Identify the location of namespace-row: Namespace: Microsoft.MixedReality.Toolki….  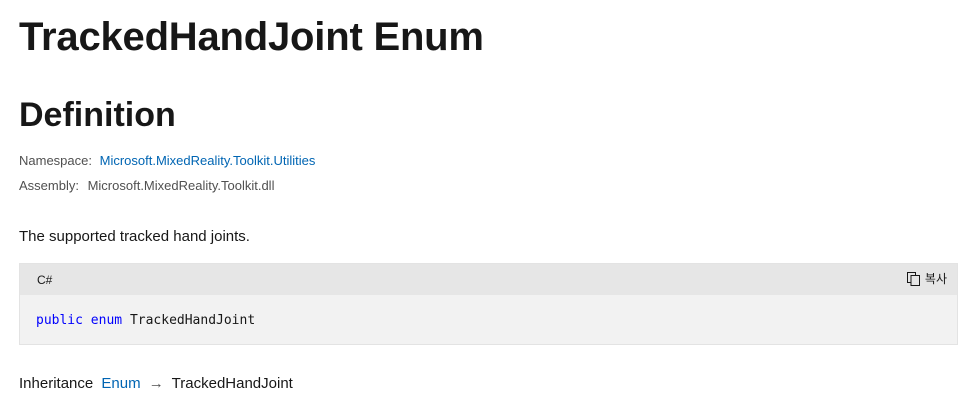
(167, 161).